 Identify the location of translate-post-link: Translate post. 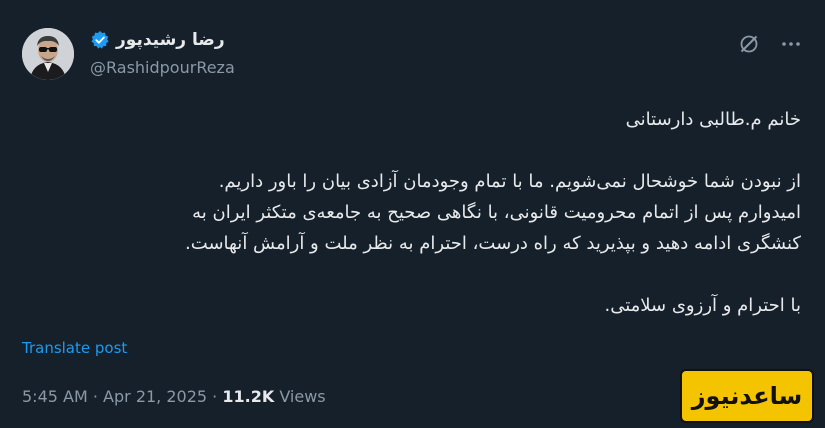
(74, 348).